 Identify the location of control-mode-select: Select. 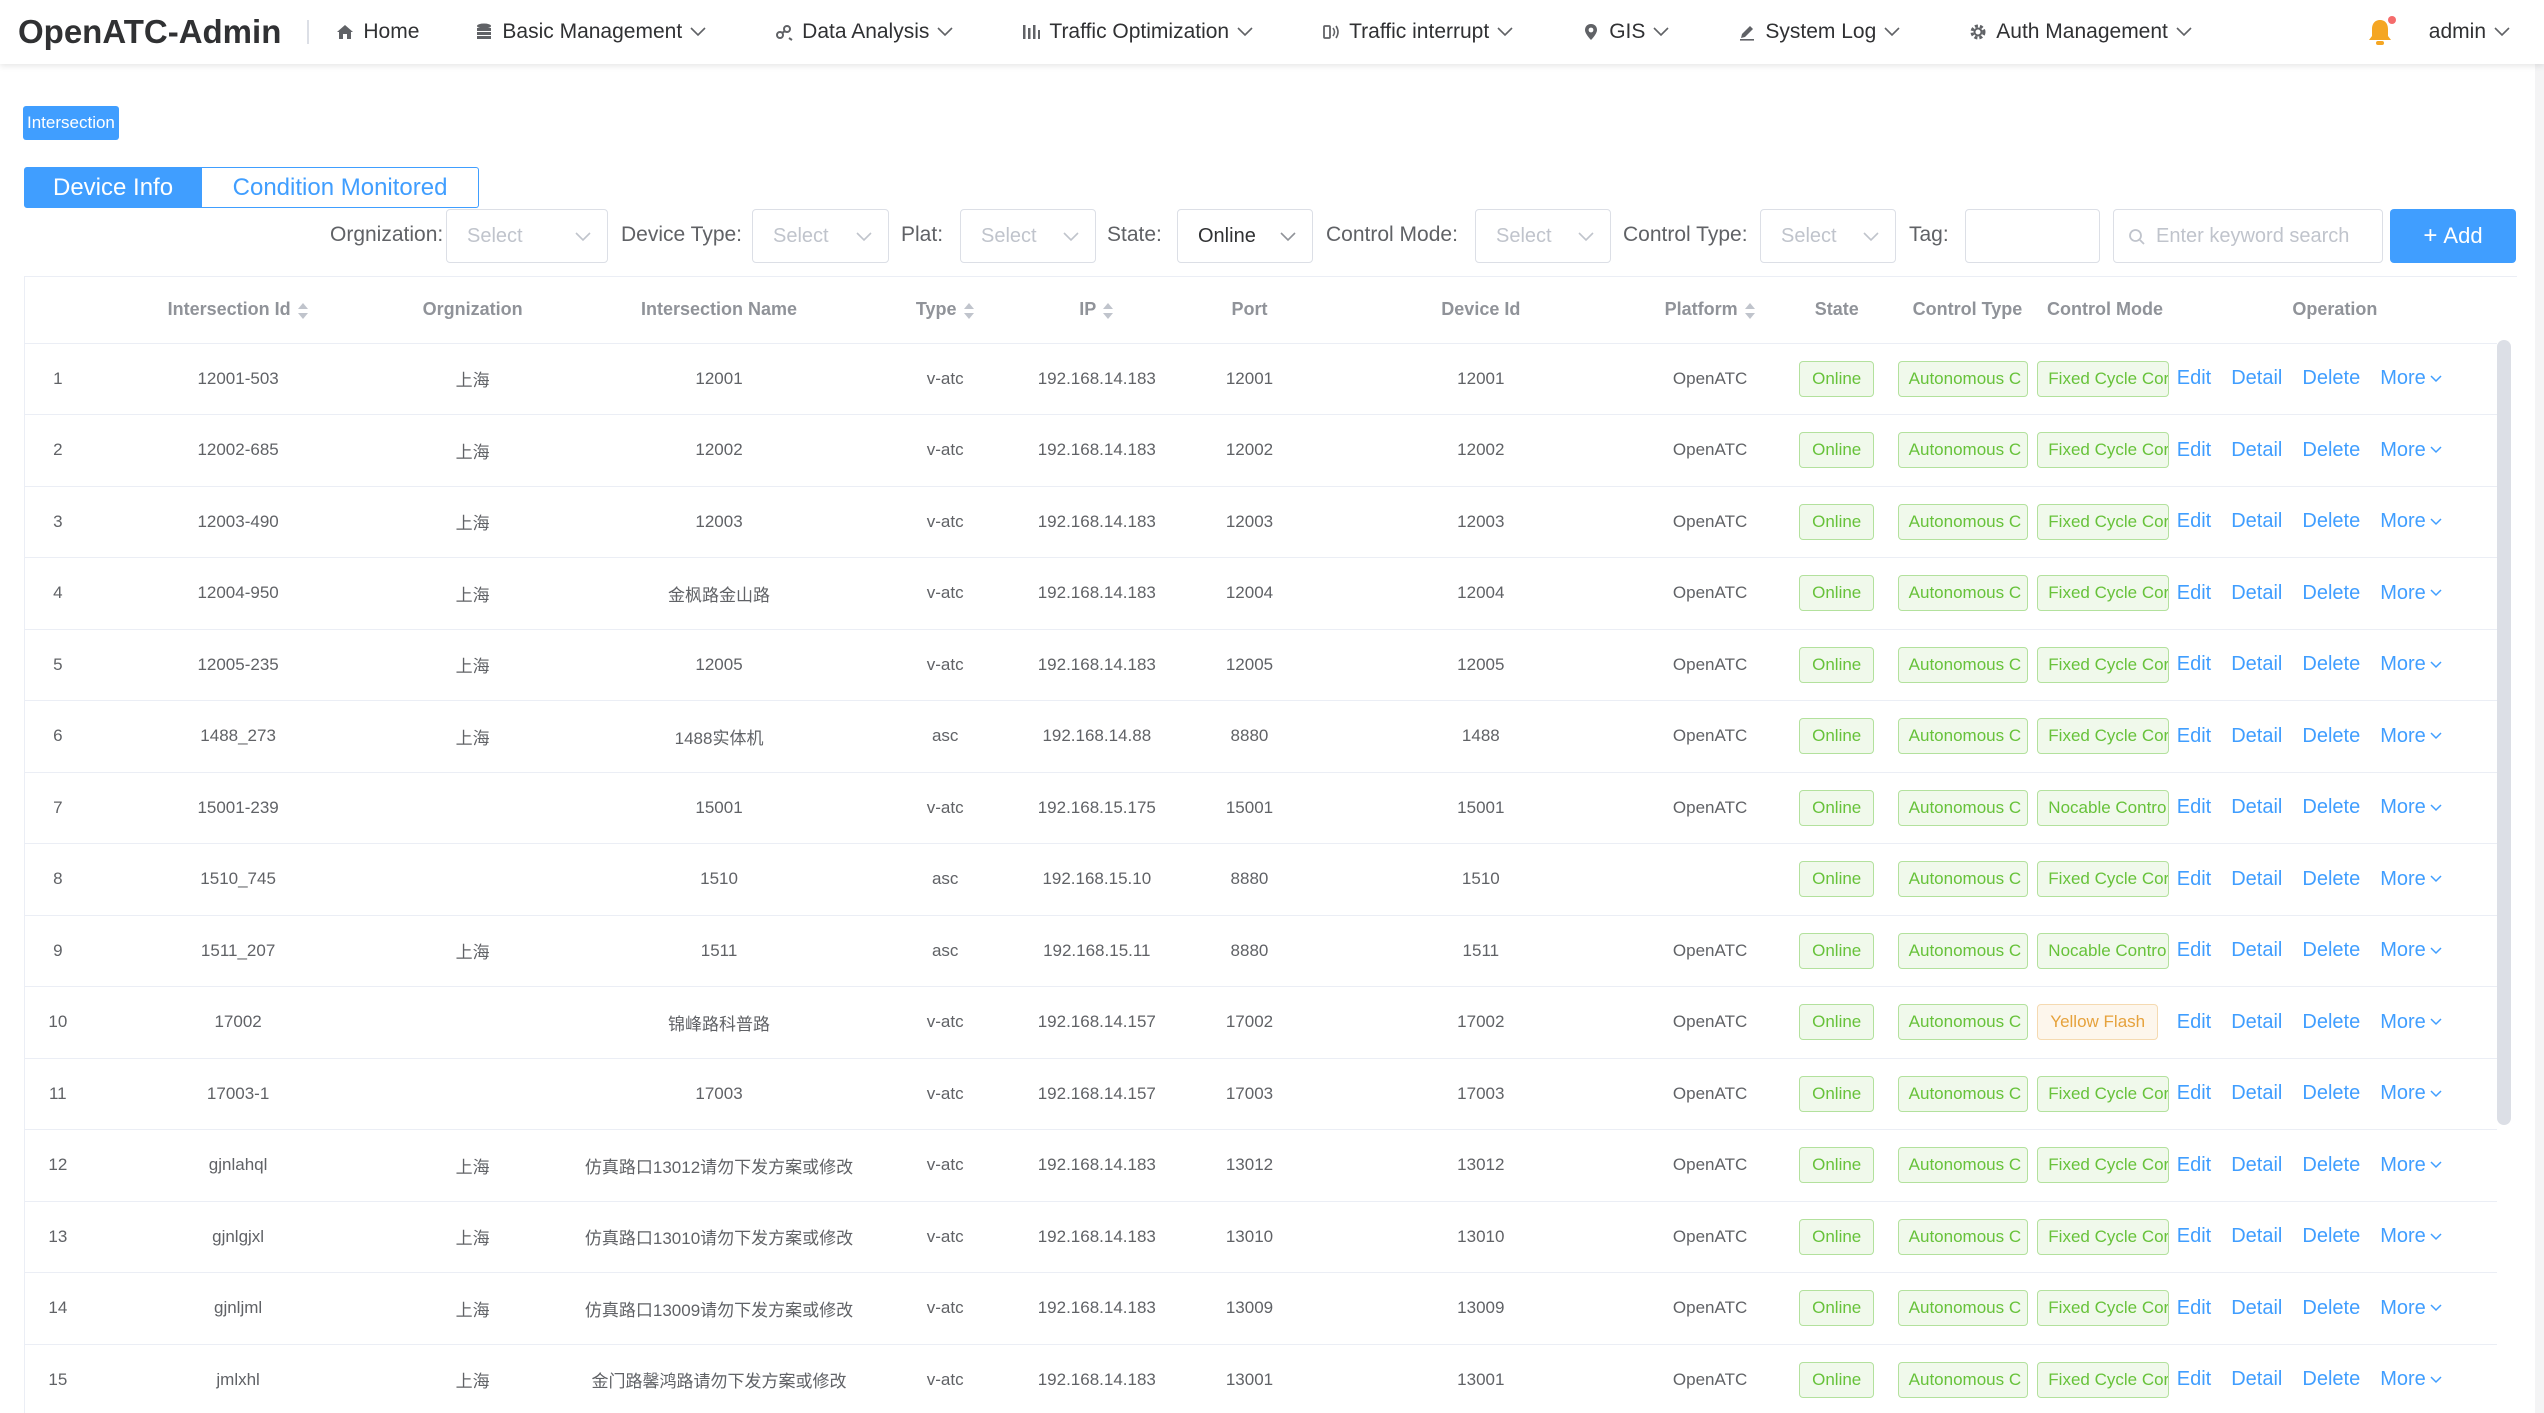
(1543, 236).